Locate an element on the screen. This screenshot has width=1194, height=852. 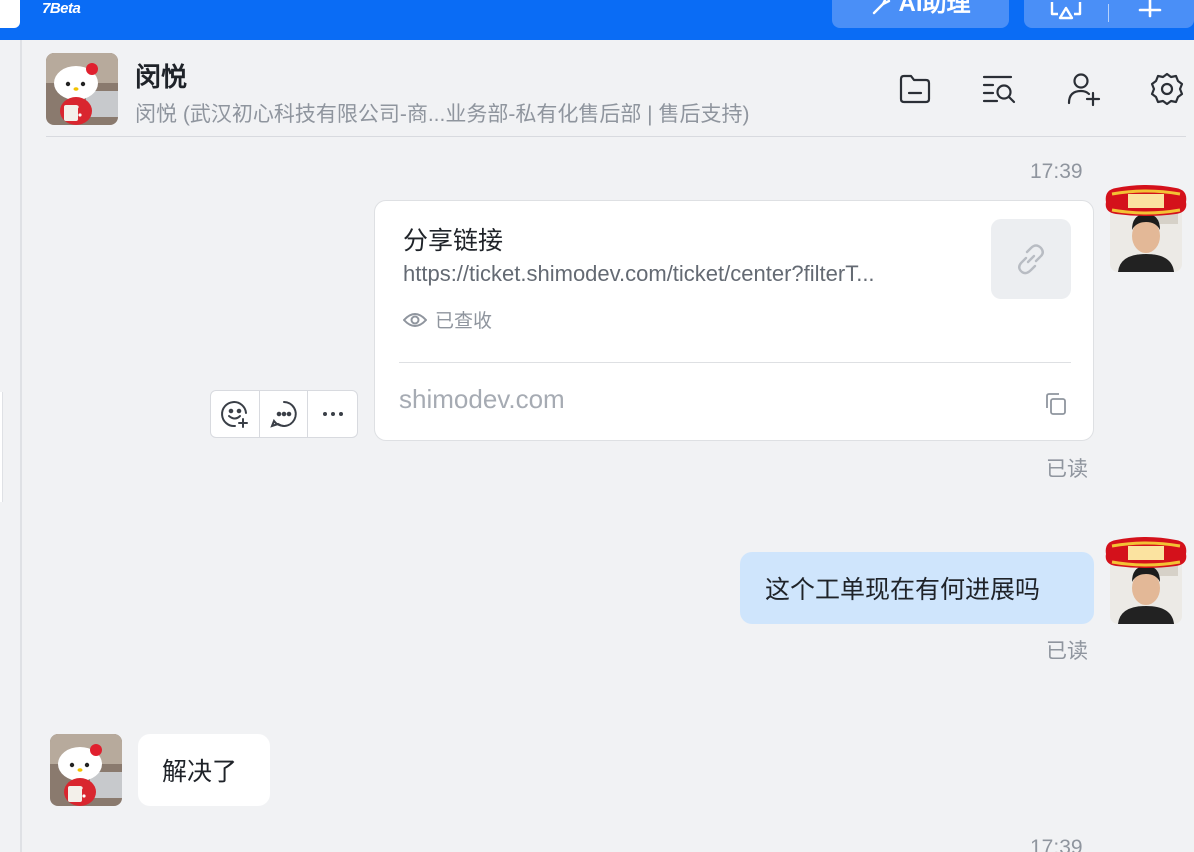
add-reaction-button is located at coordinates (235, 414).